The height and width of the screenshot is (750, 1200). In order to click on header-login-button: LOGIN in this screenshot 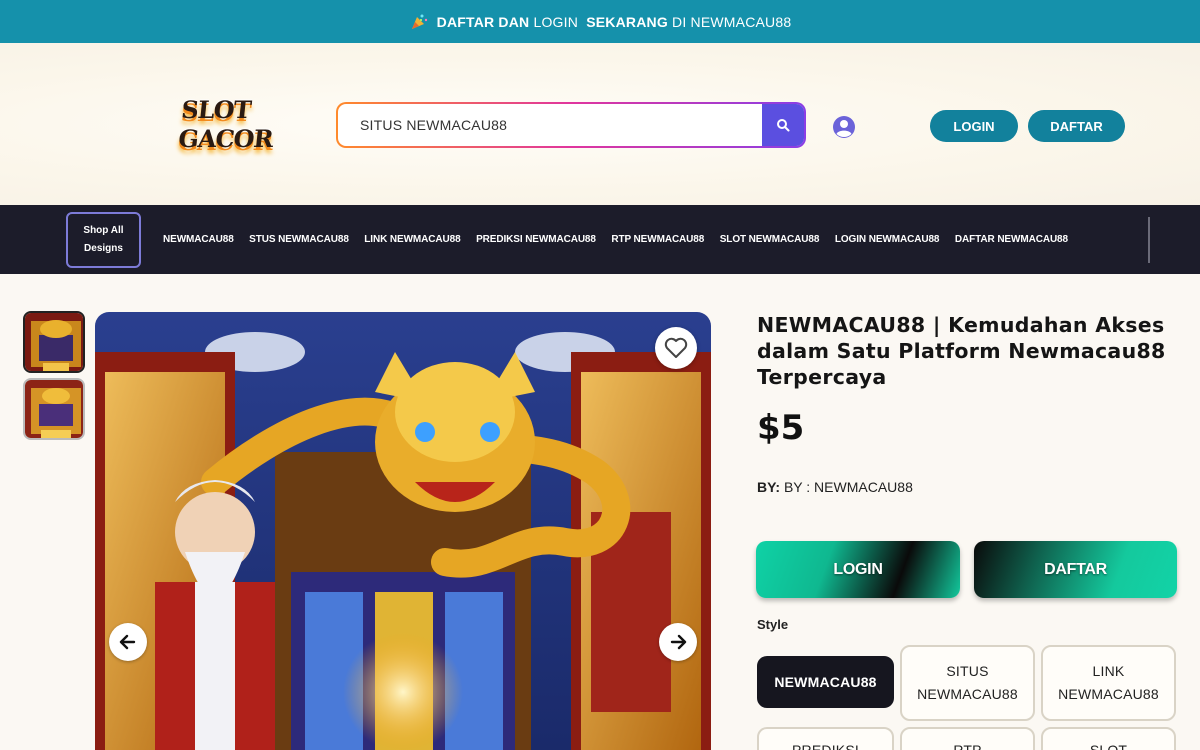, I will do `click(974, 126)`.